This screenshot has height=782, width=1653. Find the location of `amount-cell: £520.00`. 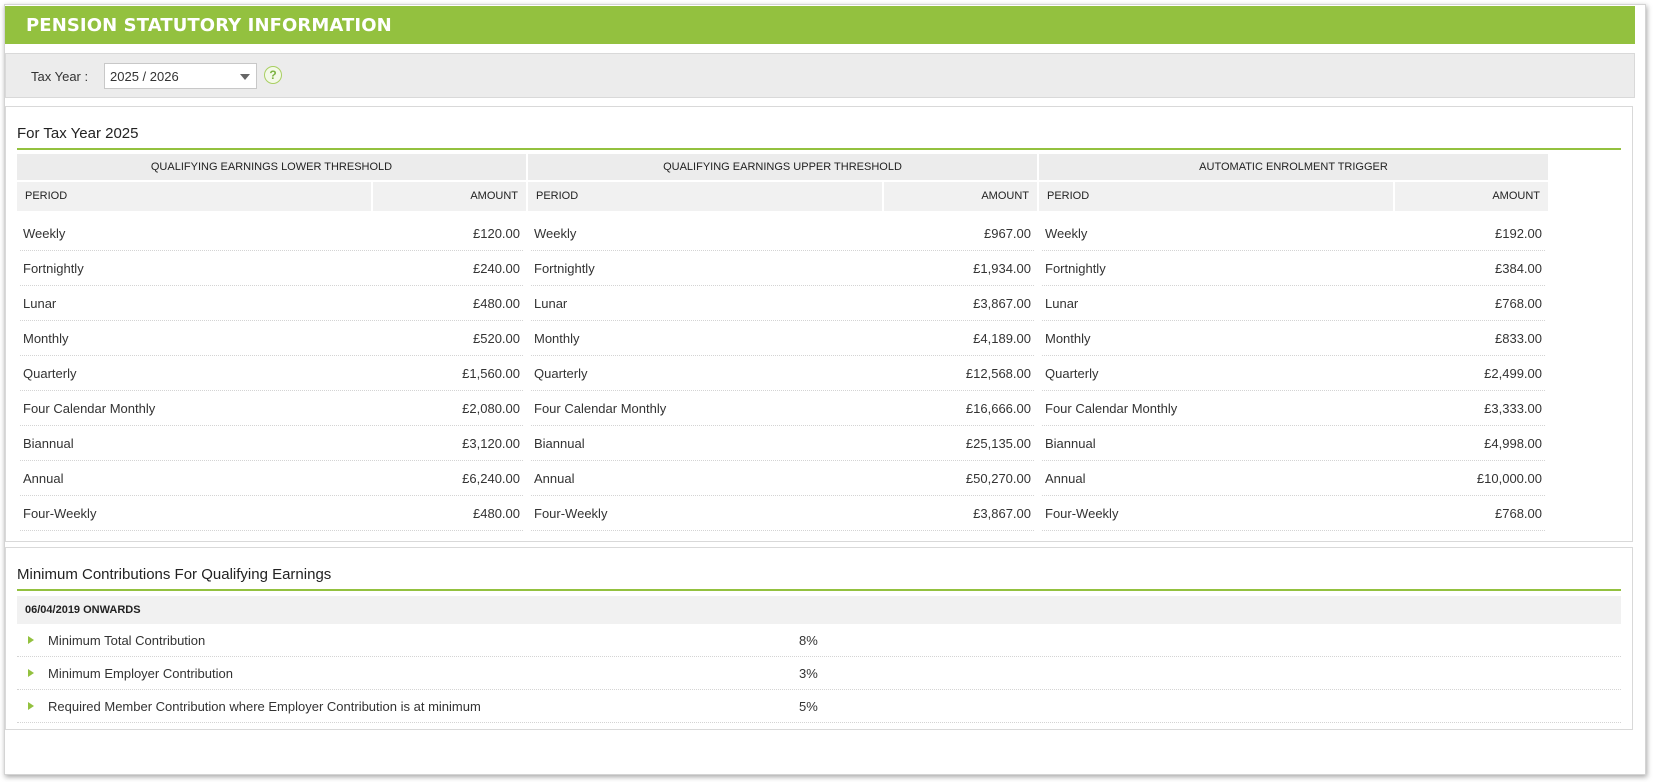

amount-cell: £520.00 is located at coordinates (496, 338).